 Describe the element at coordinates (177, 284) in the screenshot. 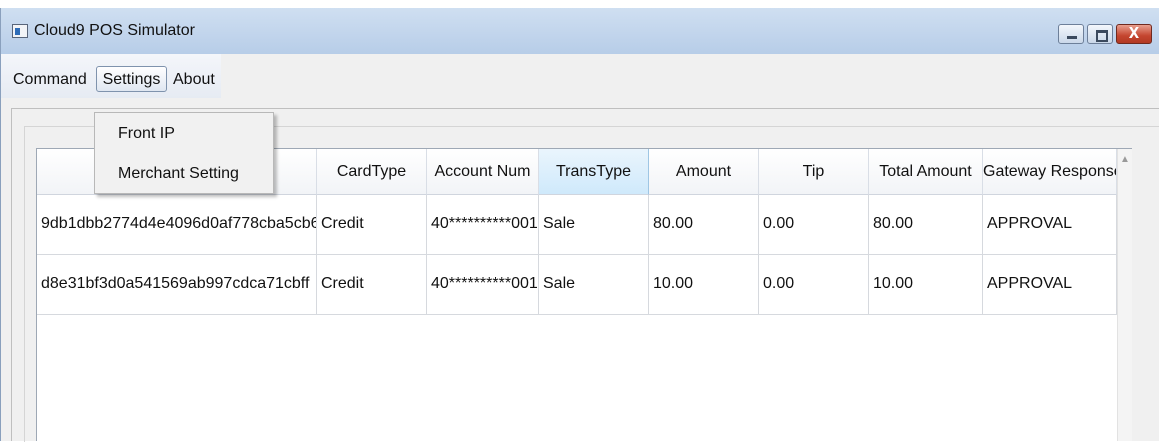

I see `cell-id: d8e31bf3d0a541569ab997cdca71cbff` at that location.